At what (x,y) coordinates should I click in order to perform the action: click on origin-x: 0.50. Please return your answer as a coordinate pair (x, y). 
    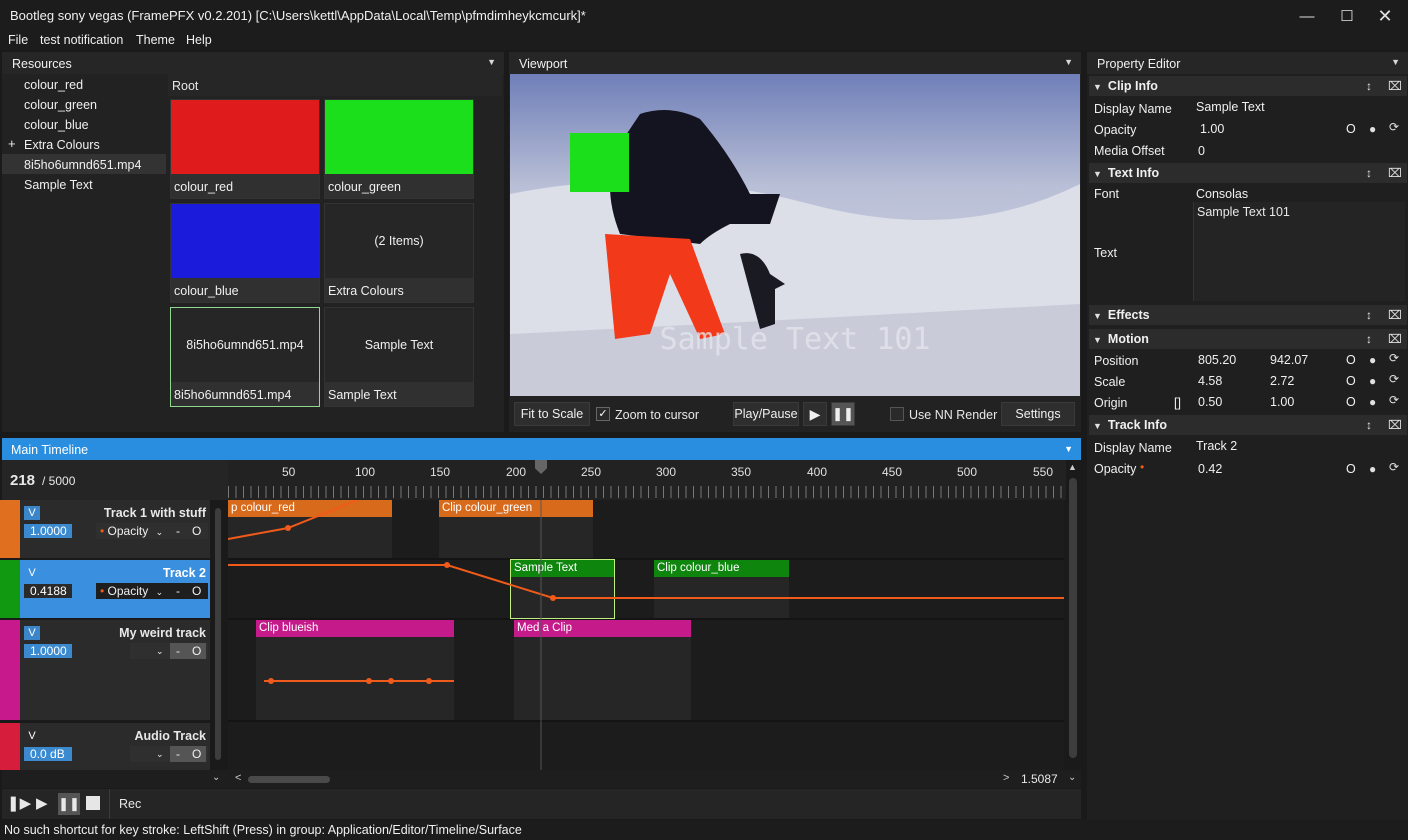
    Looking at the image, I should click on (1210, 402).